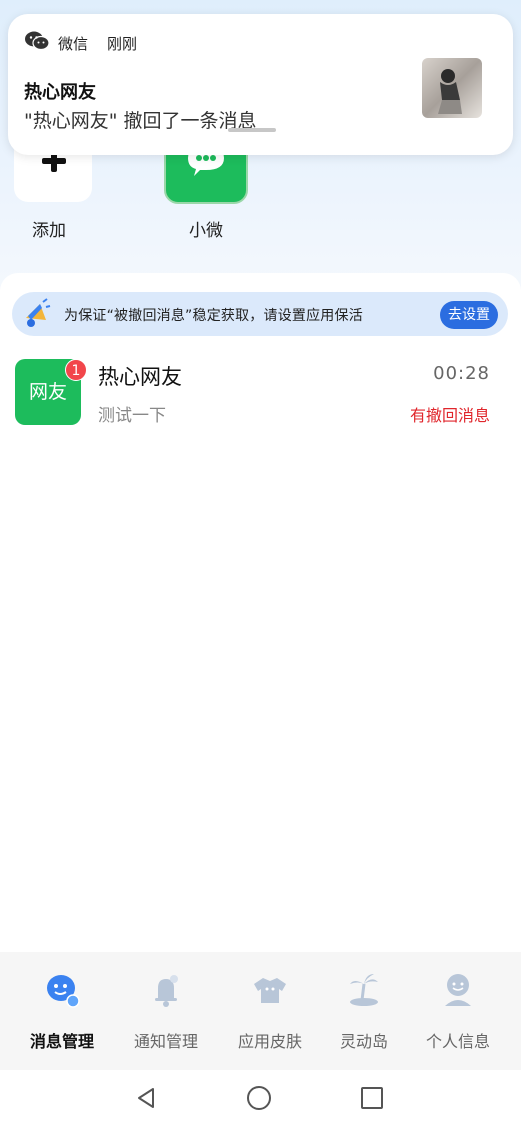 Image resolution: width=521 pixels, height=1122 pixels. I want to click on chat-time: 00:28, so click(461, 373).